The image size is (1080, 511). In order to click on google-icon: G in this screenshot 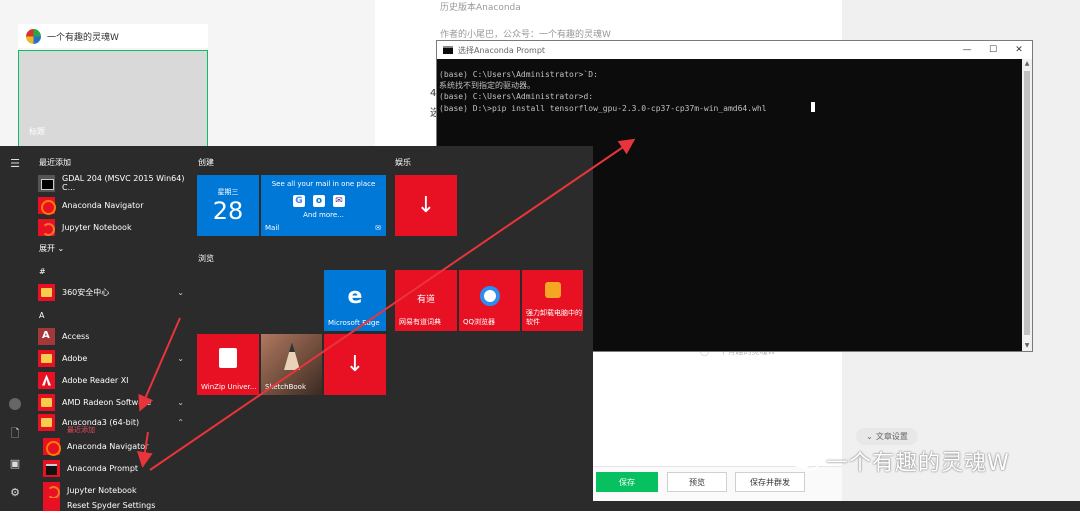, I will do `click(299, 201)`.